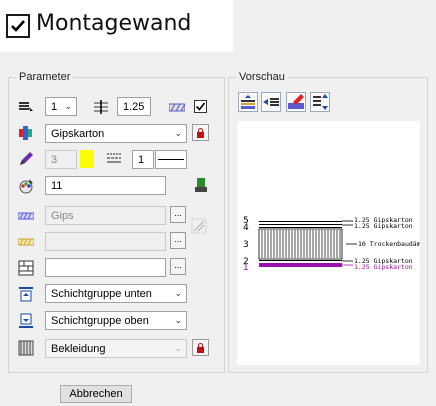 This screenshot has height=406, width=436. Describe the element at coordinates (26, 186) in the screenshot. I see `color-palette-icon` at that location.